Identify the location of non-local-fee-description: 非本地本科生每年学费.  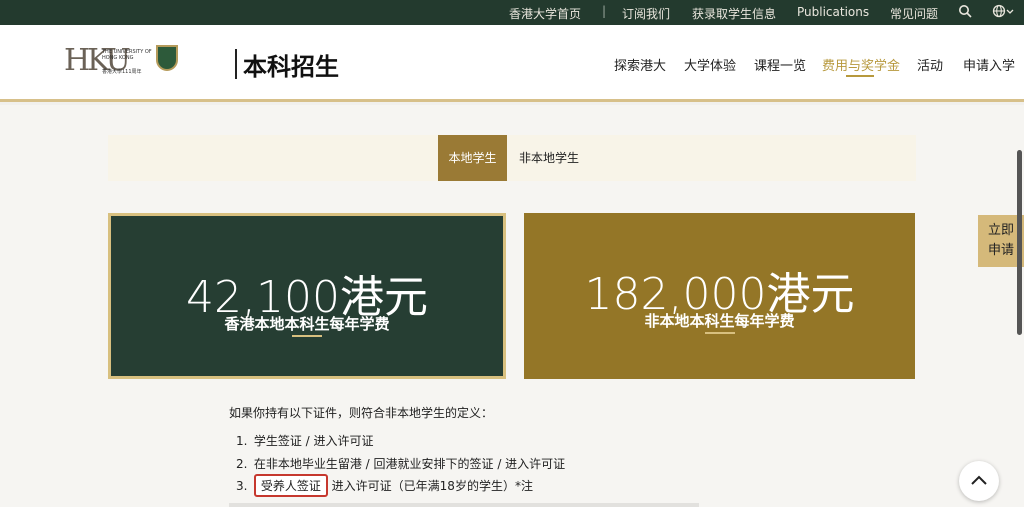
(719, 321).